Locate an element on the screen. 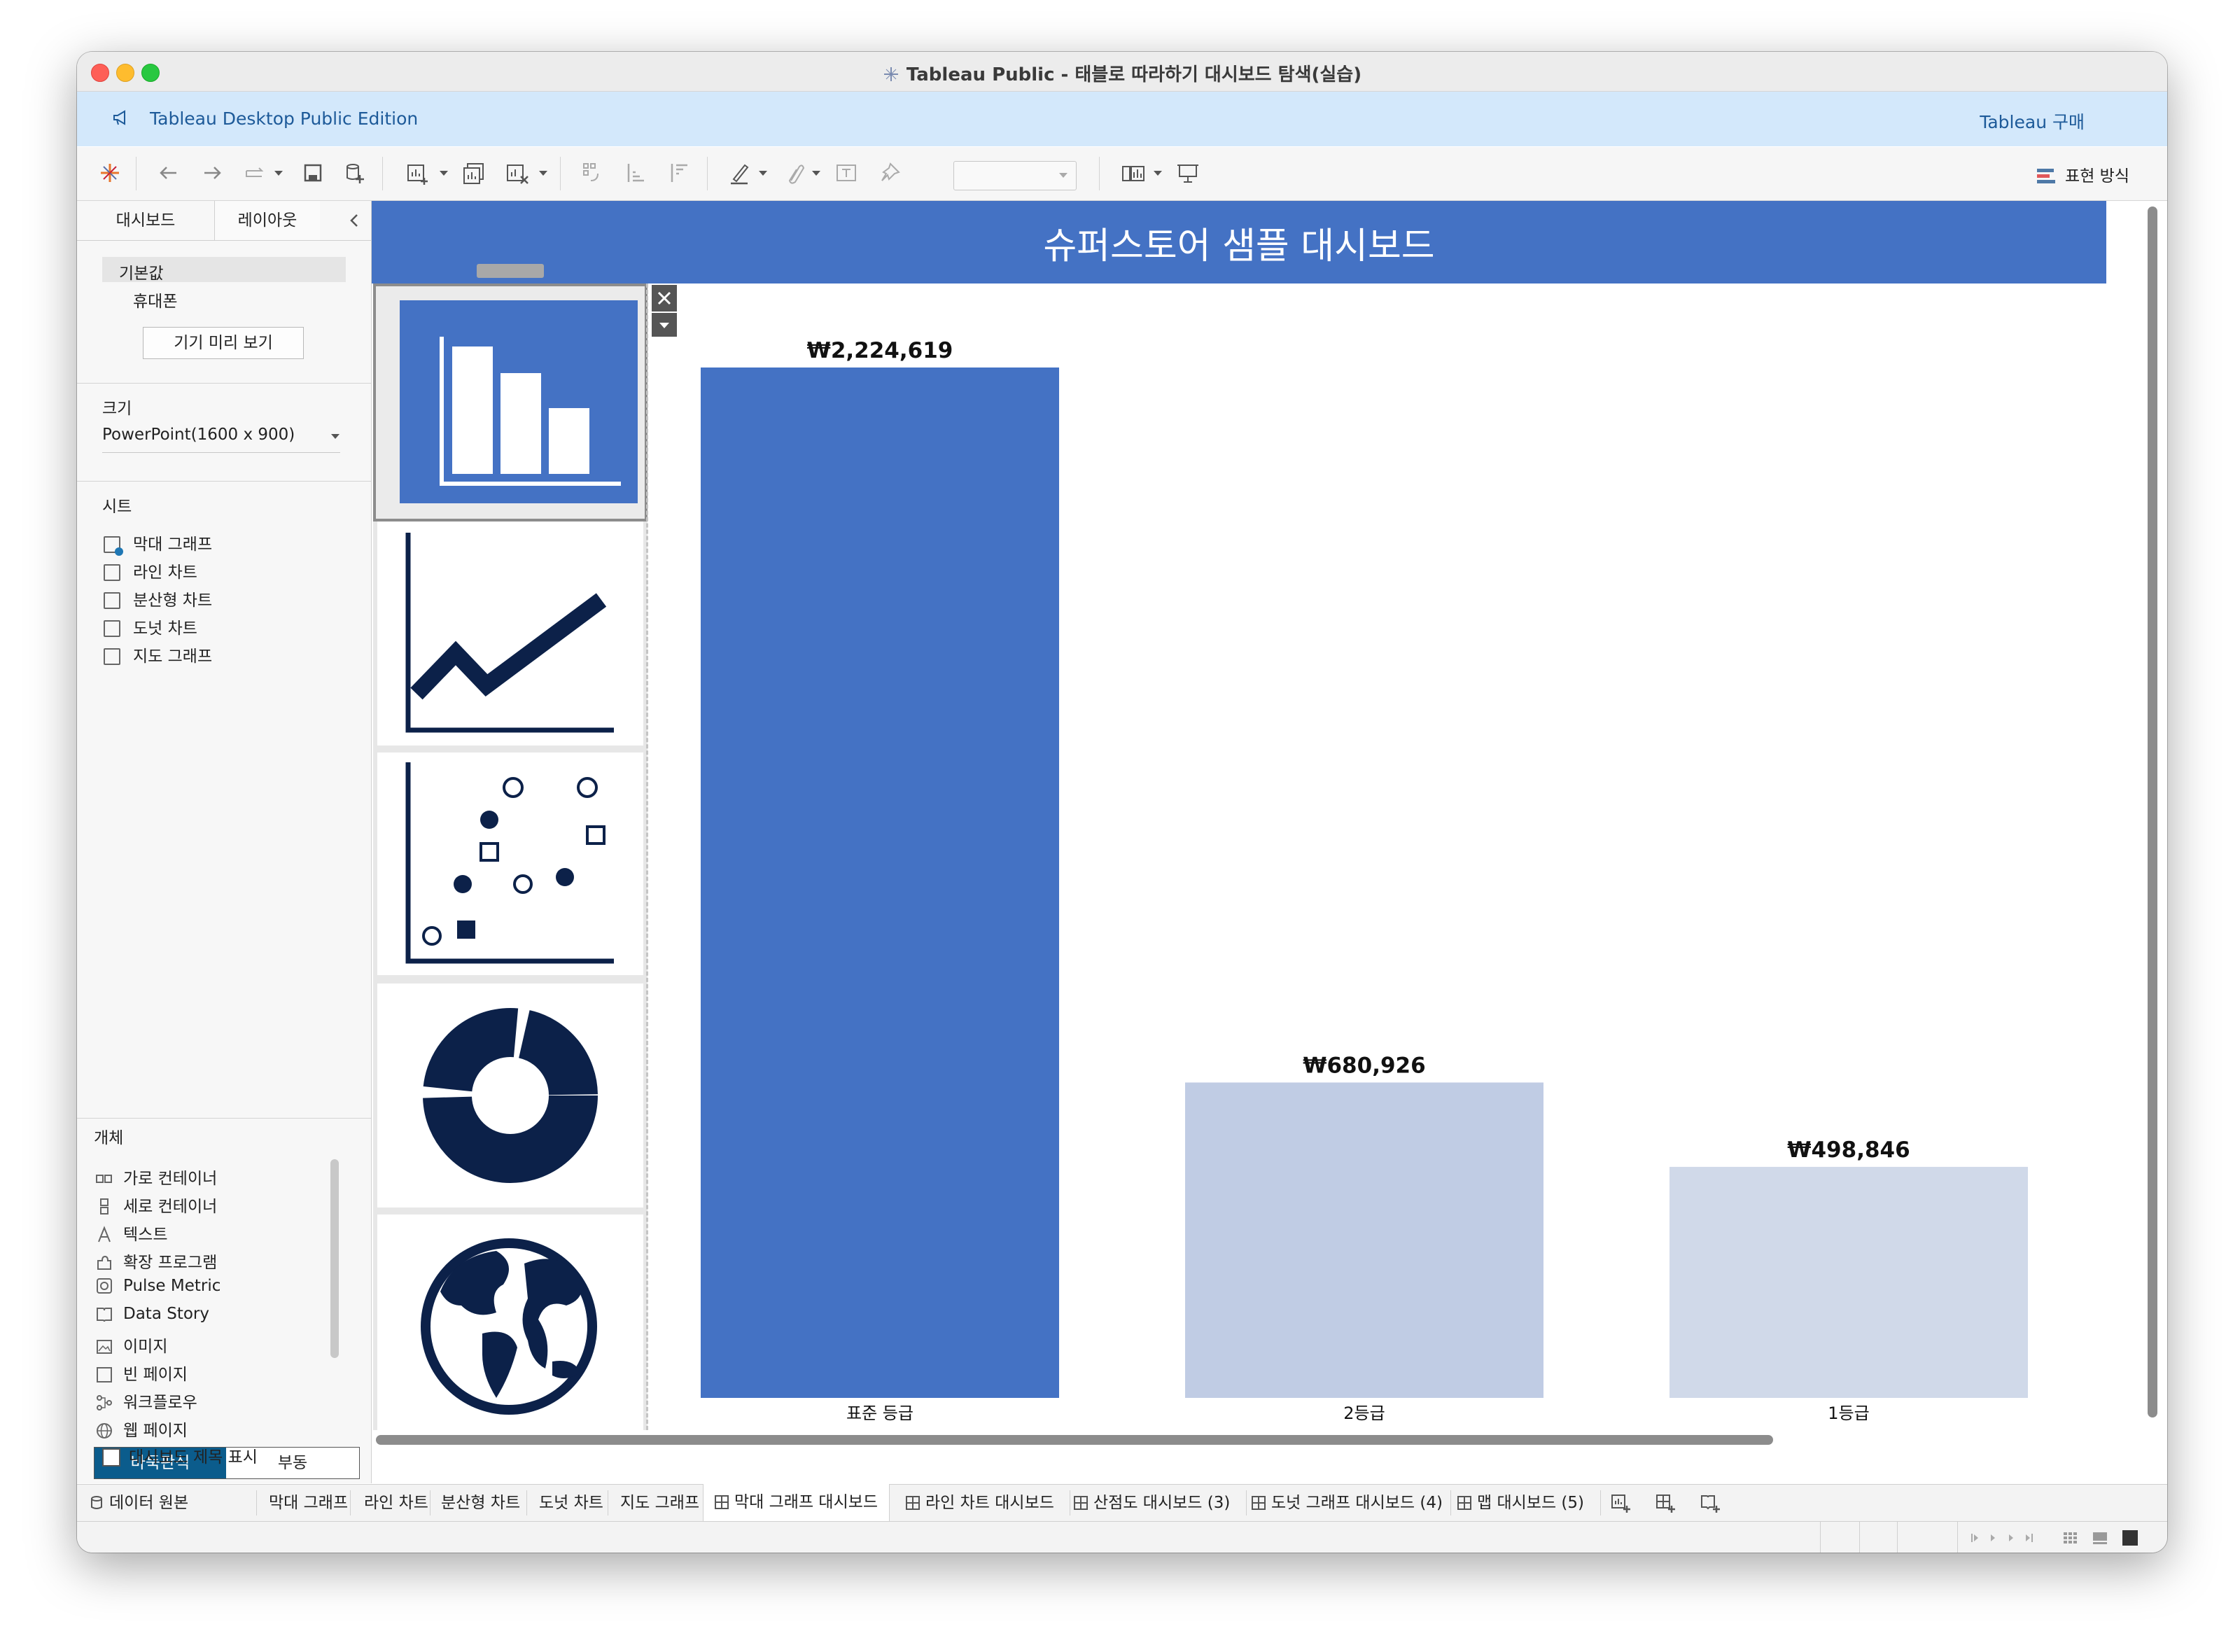  sheet-item-map: 지도 그래프 is located at coordinates (158, 654).